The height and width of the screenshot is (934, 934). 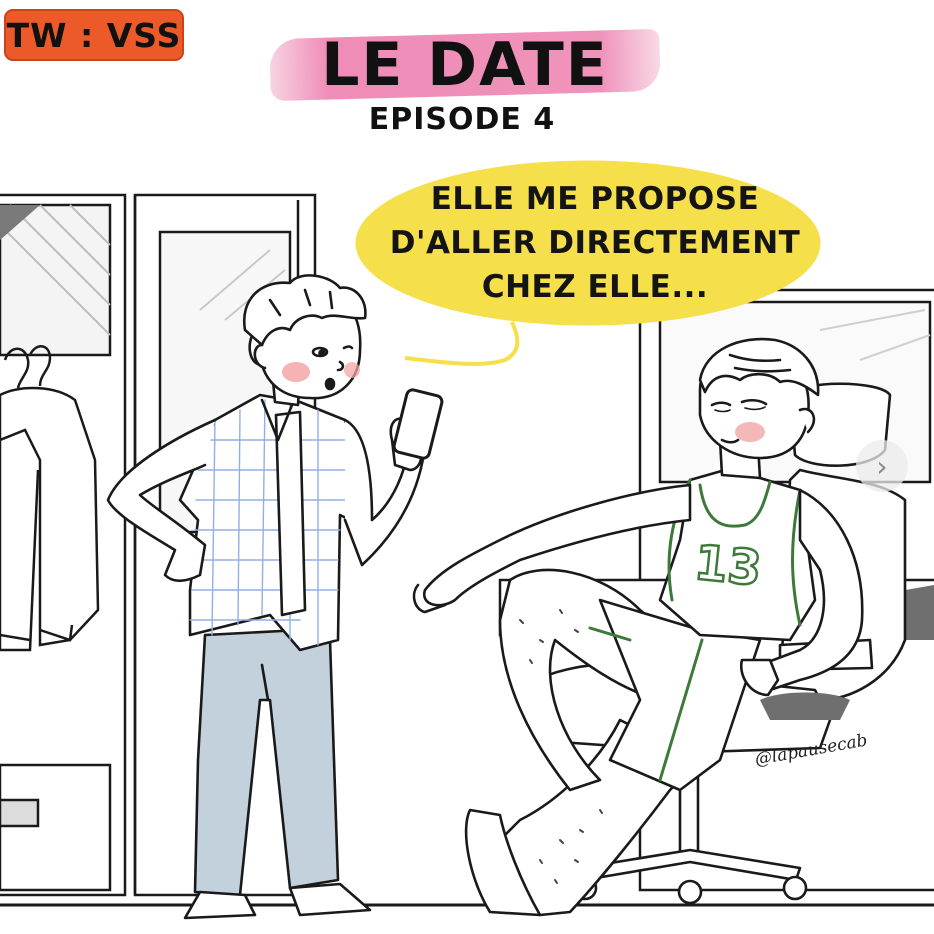 I want to click on jersey-number: 13, so click(x=728, y=566).